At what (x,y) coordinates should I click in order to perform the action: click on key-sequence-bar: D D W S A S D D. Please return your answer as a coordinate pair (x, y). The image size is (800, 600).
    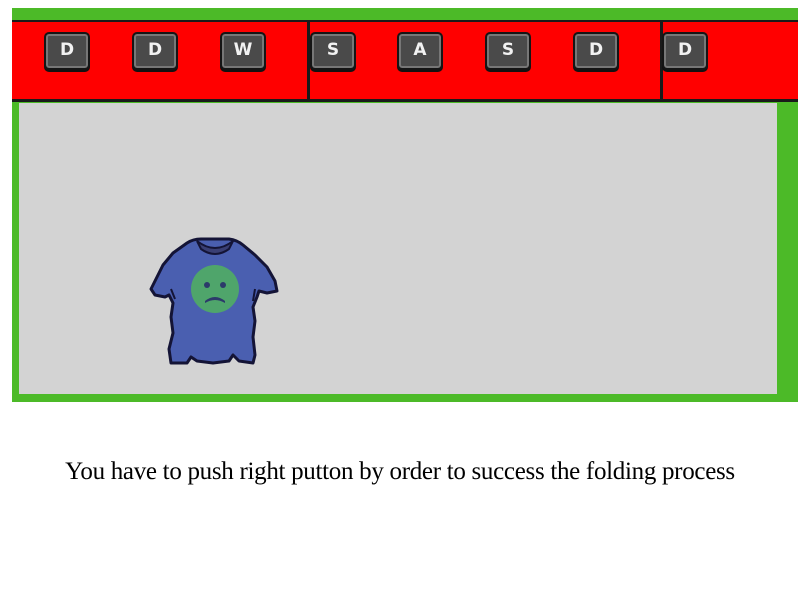
    Looking at the image, I should click on (405, 61).